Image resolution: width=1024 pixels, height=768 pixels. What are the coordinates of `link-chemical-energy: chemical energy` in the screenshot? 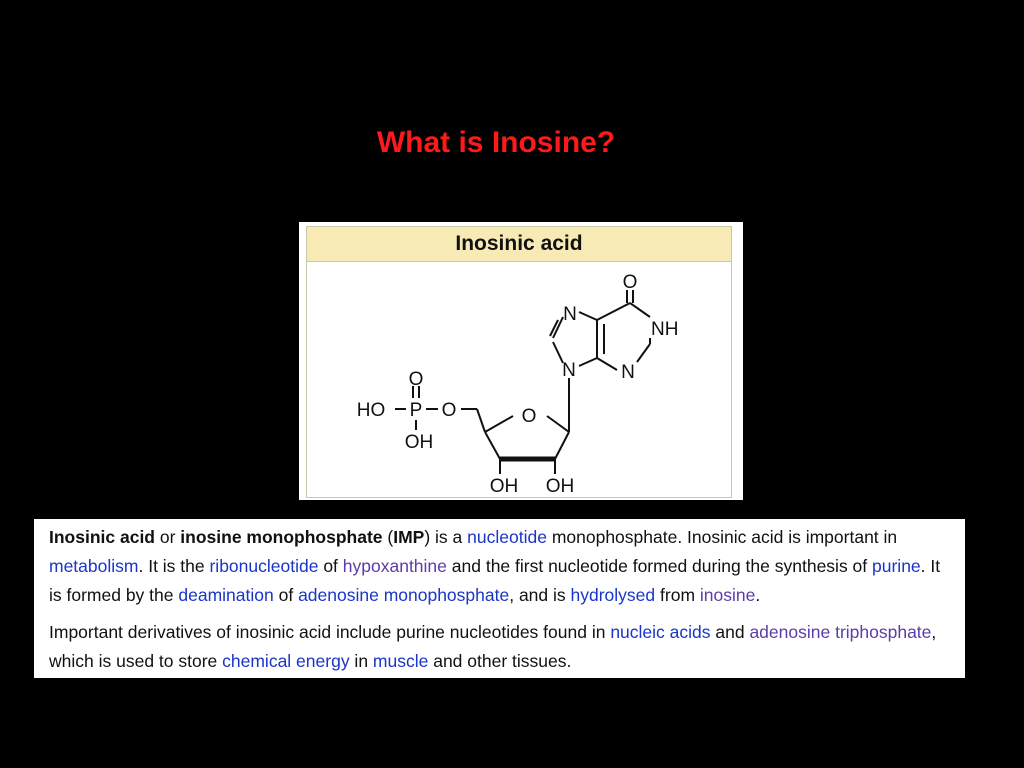 It's located at (285, 661).